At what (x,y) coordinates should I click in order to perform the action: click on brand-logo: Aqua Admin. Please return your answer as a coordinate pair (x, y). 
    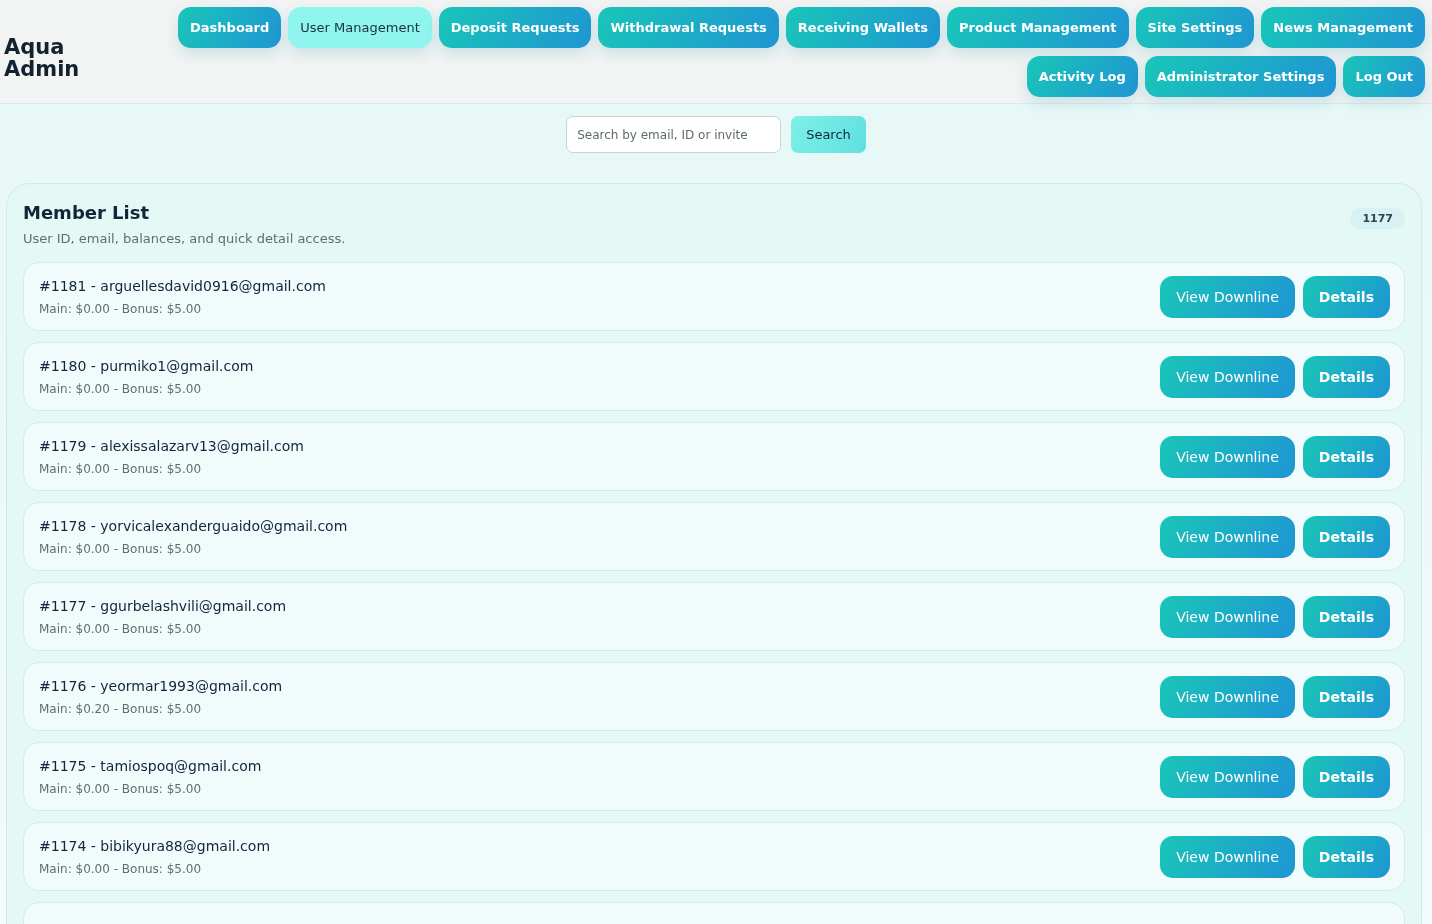
    Looking at the image, I should click on (42, 58).